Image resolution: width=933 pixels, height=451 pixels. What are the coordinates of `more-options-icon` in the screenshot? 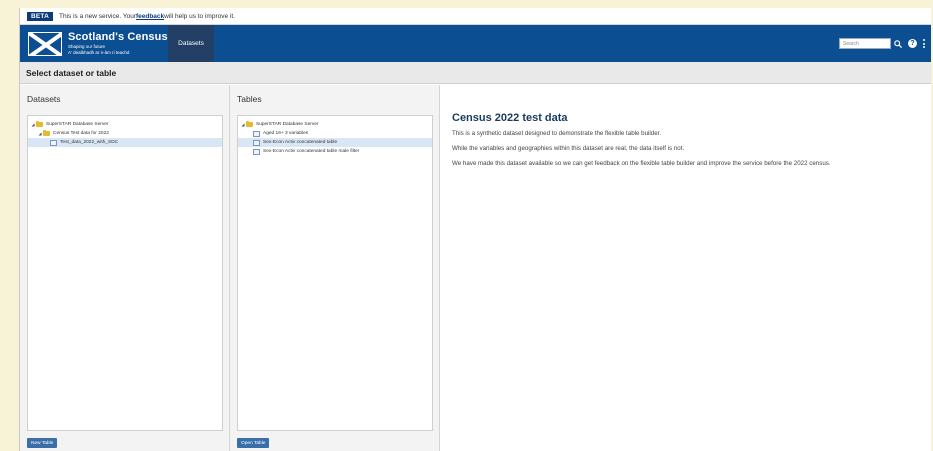 It's located at (924, 43).